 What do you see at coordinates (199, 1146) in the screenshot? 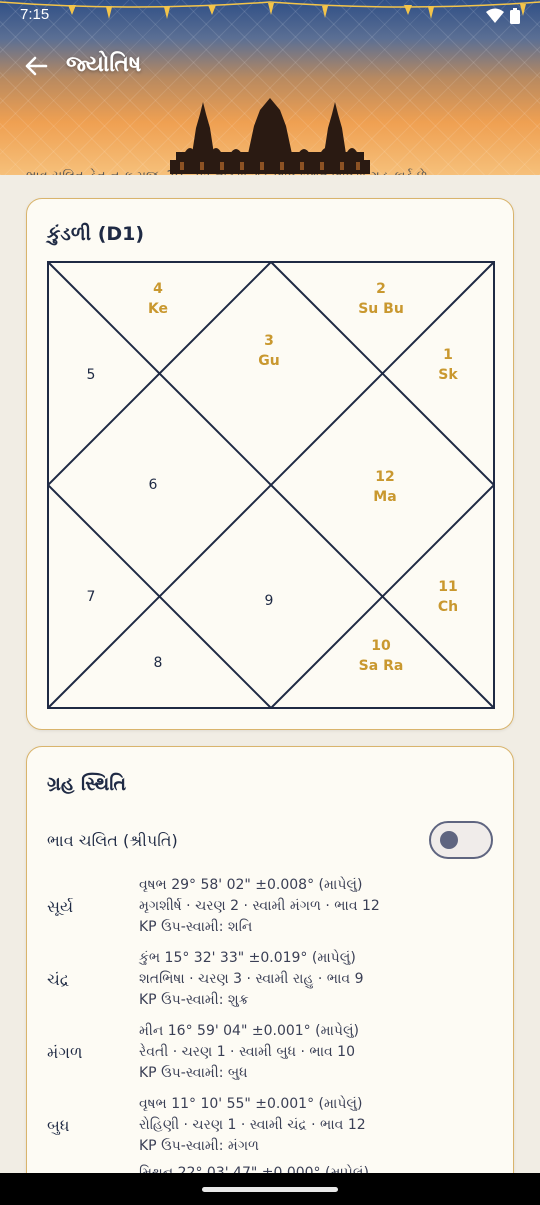
I see `planet-kp-sublord: KP ઉપ-સ્વામી: મંગળ` at bounding box center [199, 1146].